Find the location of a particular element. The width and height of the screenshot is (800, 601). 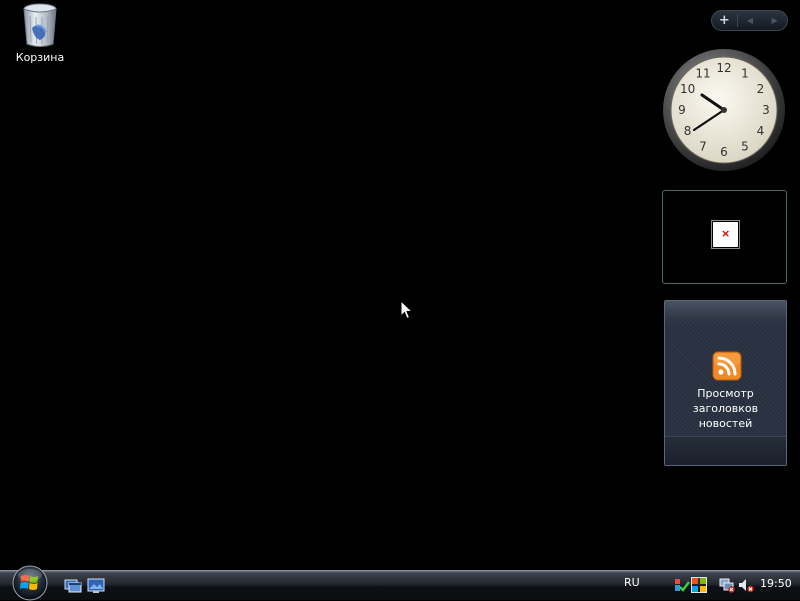

clock-pin is located at coordinates (724, 110).